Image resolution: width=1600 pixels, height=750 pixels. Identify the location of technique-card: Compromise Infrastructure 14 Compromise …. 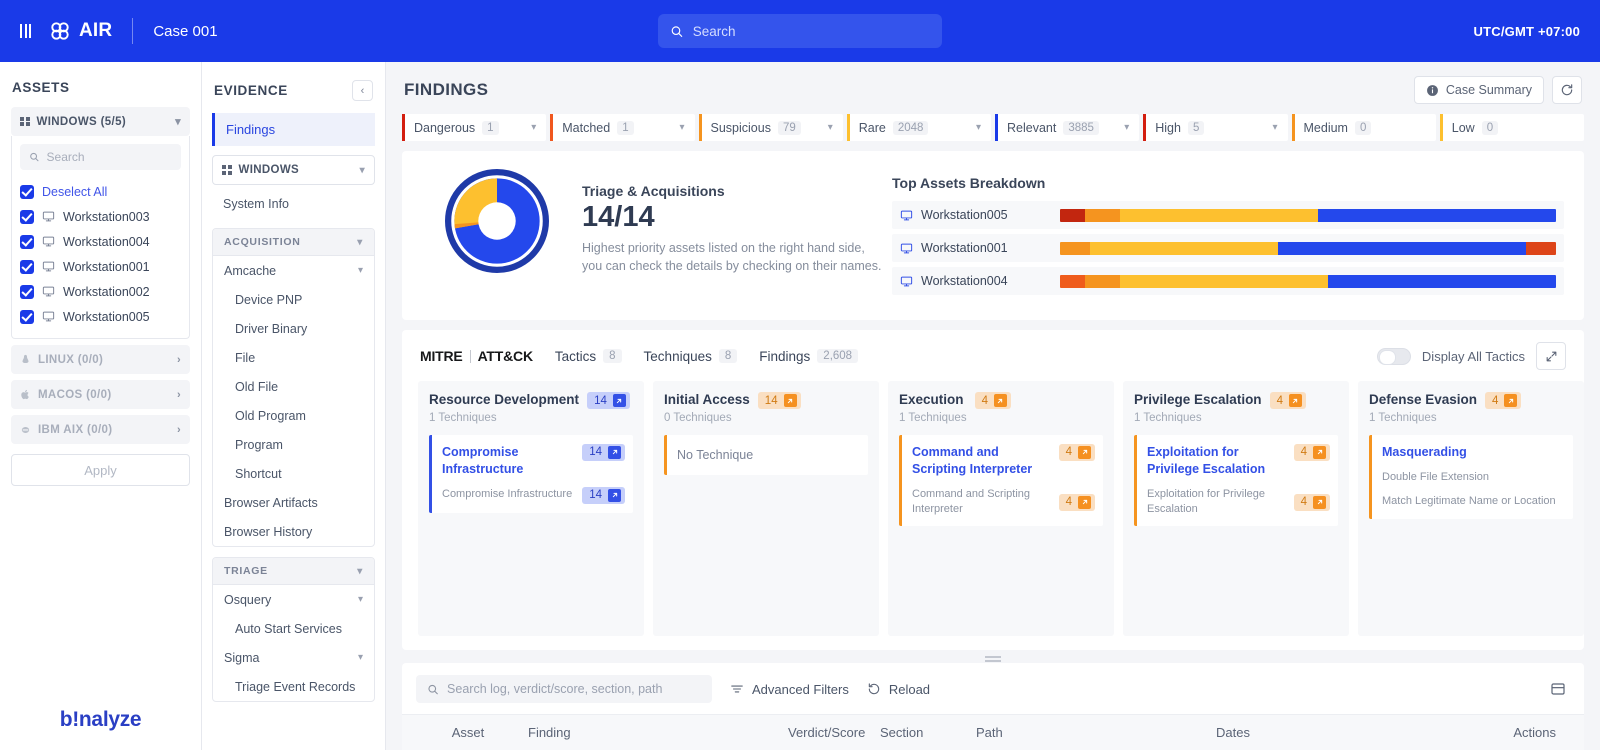
(531, 473).